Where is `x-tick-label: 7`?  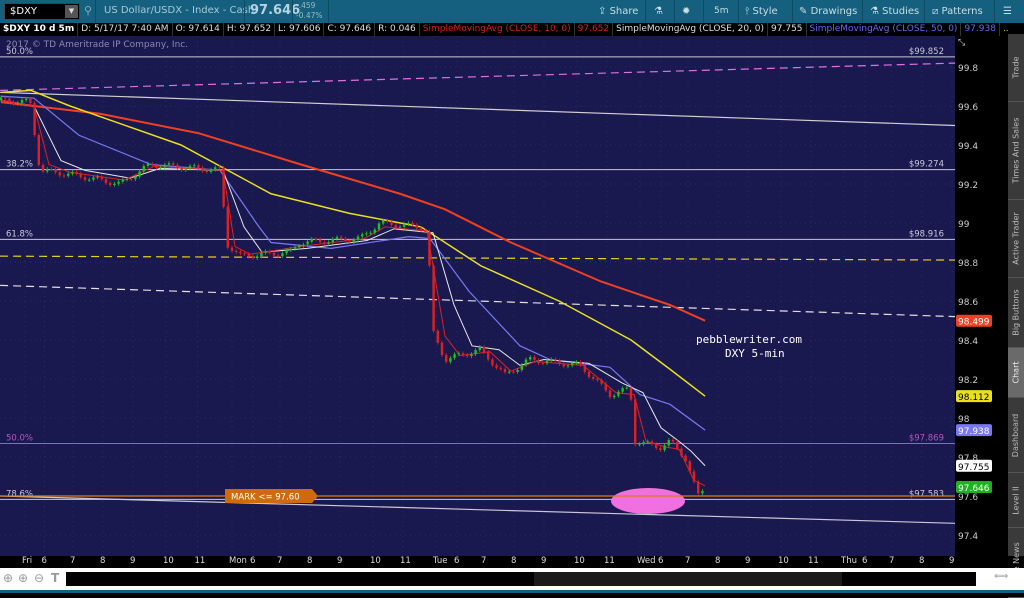 x-tick-label: 7 is located at coordinates (280, 561).